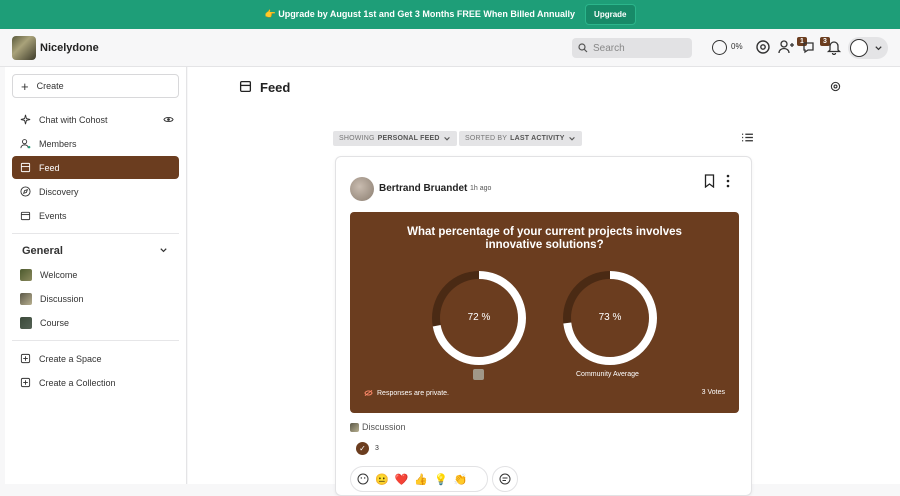  I want to click on responses-private-note: Responses are private., so click(406, 393).